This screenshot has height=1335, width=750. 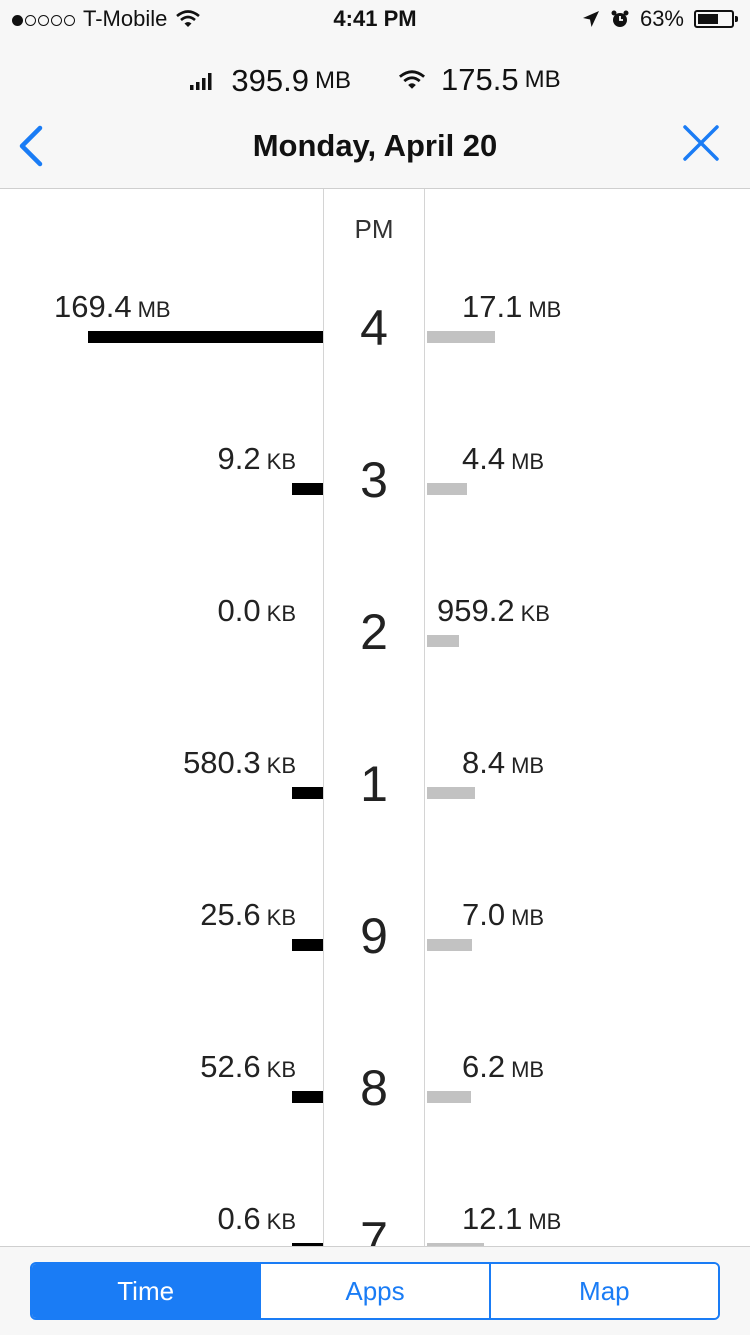 I want to click on hour-label: 4, so click(x=374, y=328).